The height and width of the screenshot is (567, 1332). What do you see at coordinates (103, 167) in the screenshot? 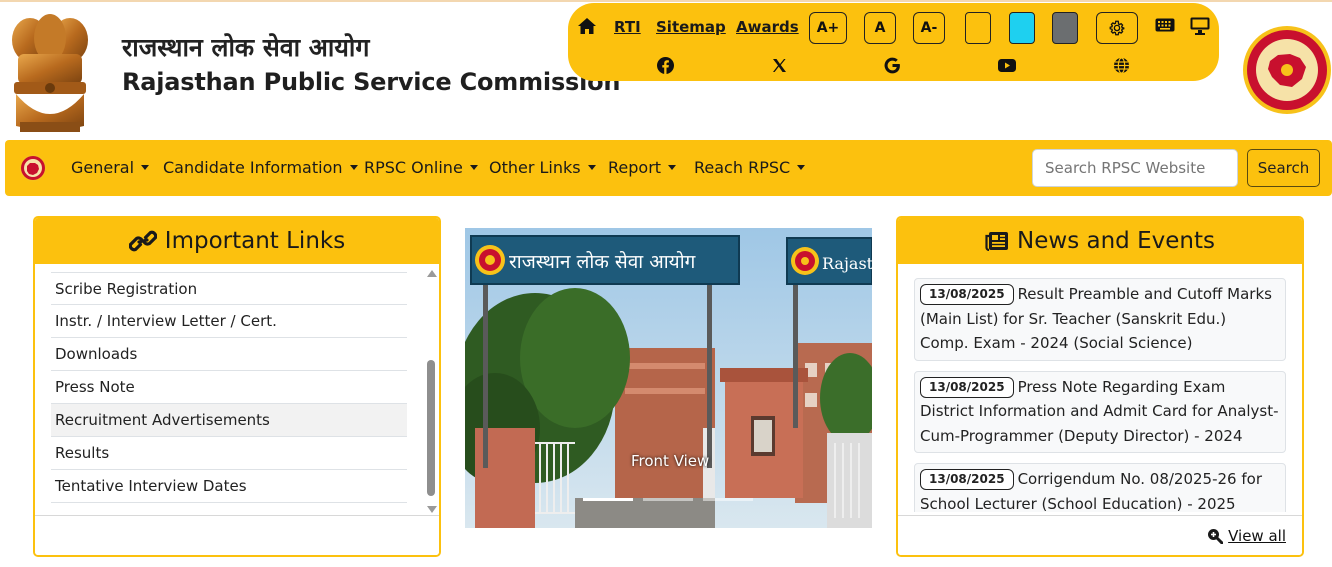
I see `nav-general-label: General` at bounding box center [103, 167].